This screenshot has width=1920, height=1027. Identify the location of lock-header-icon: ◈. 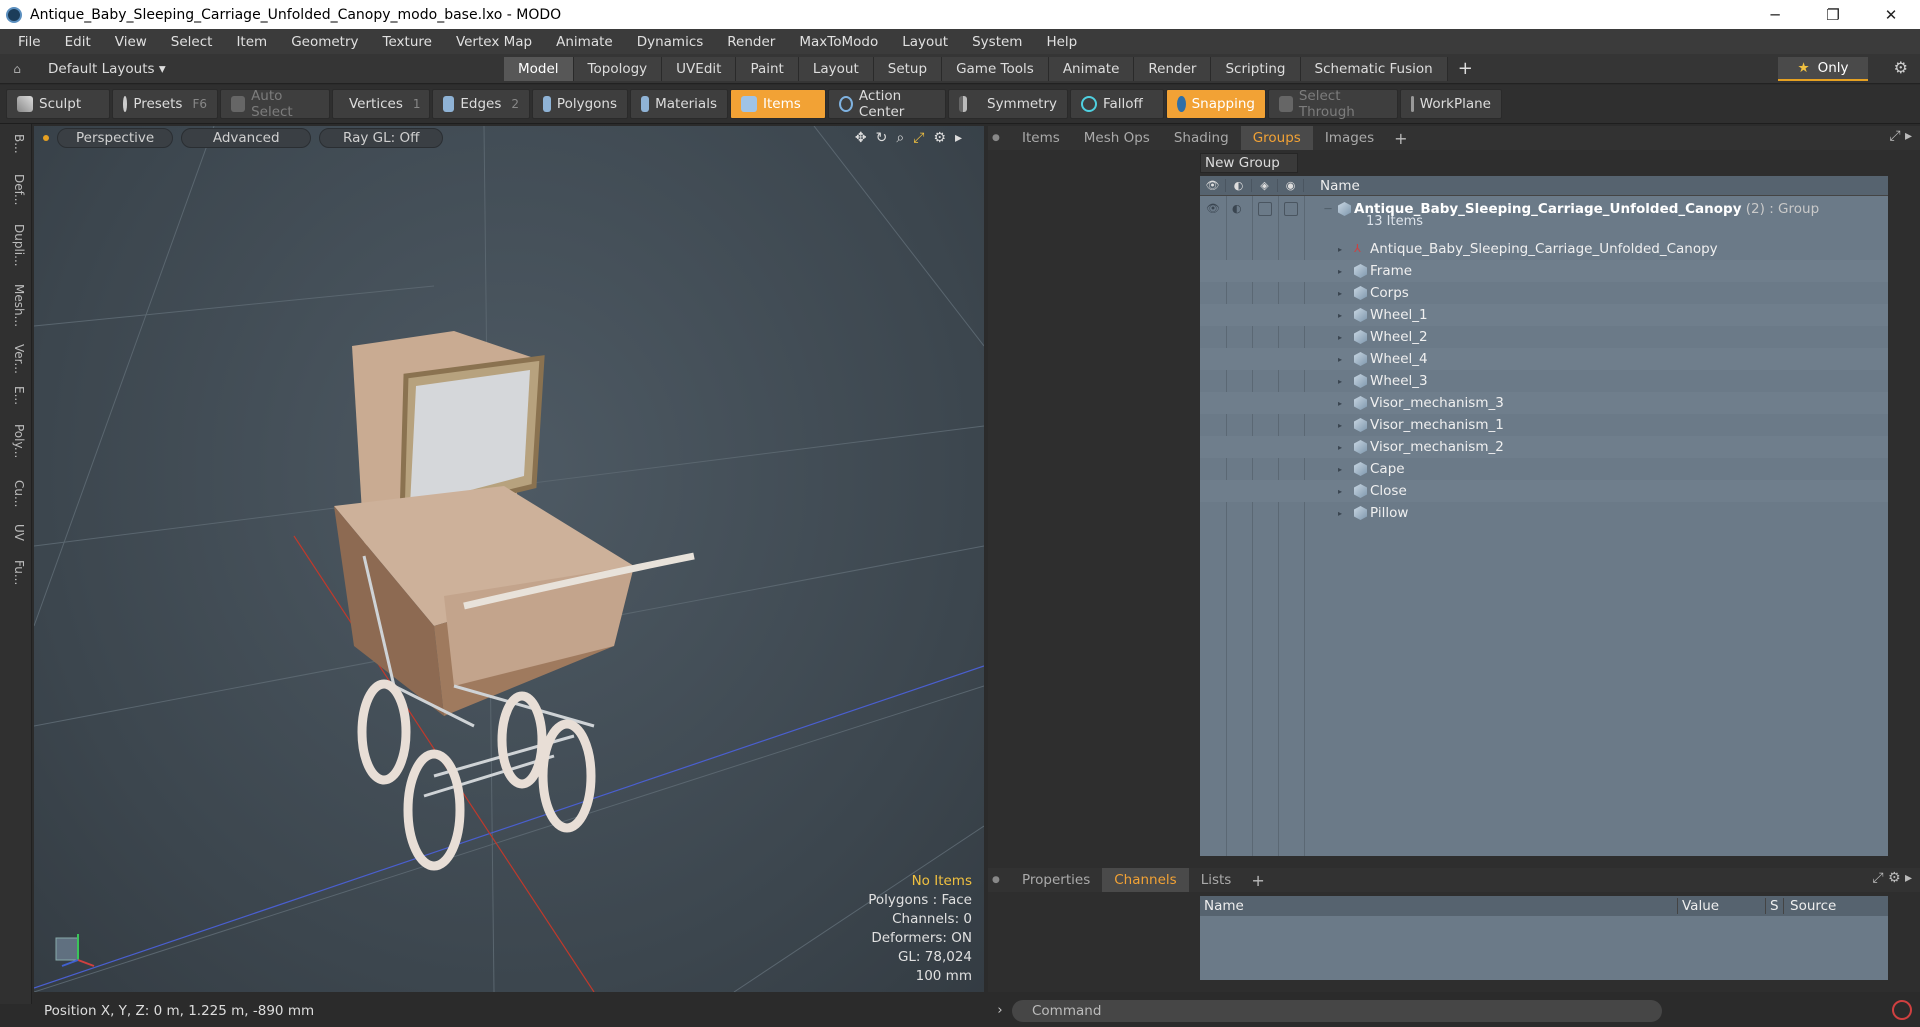
(1265, 185).